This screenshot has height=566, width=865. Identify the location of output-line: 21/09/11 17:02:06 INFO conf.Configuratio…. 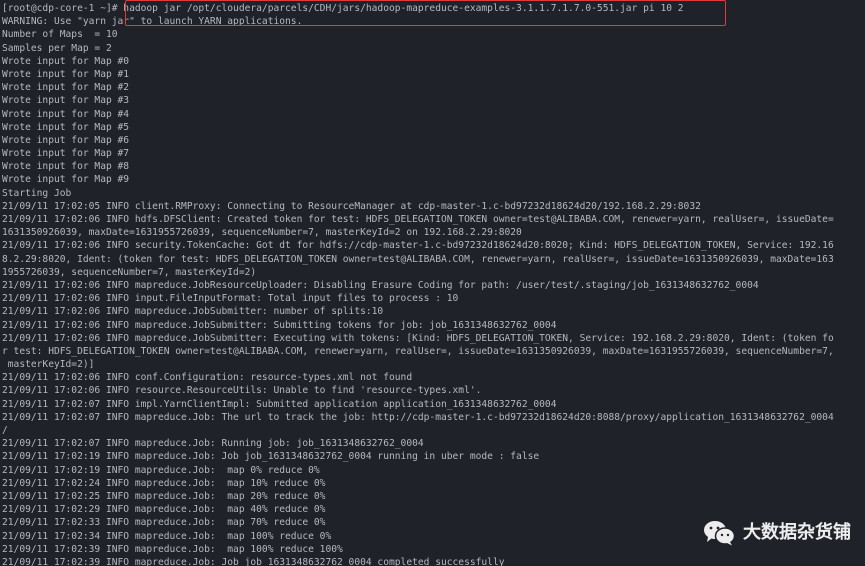
(207, 378).